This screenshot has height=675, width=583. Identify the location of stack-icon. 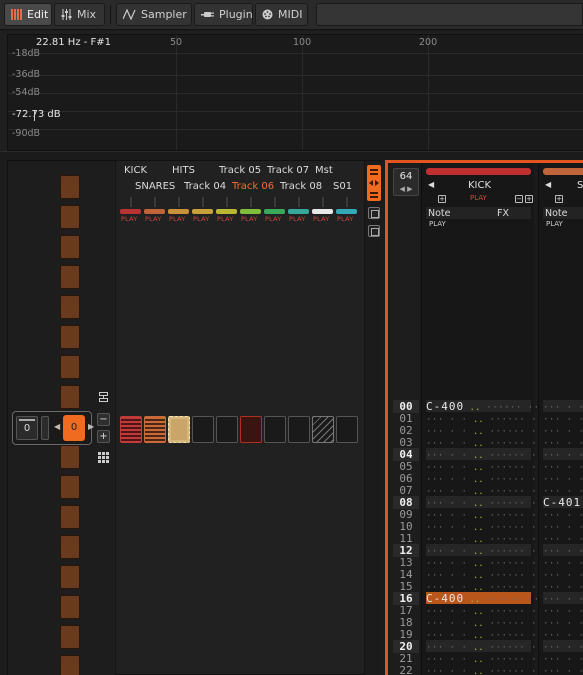
(103, 397).